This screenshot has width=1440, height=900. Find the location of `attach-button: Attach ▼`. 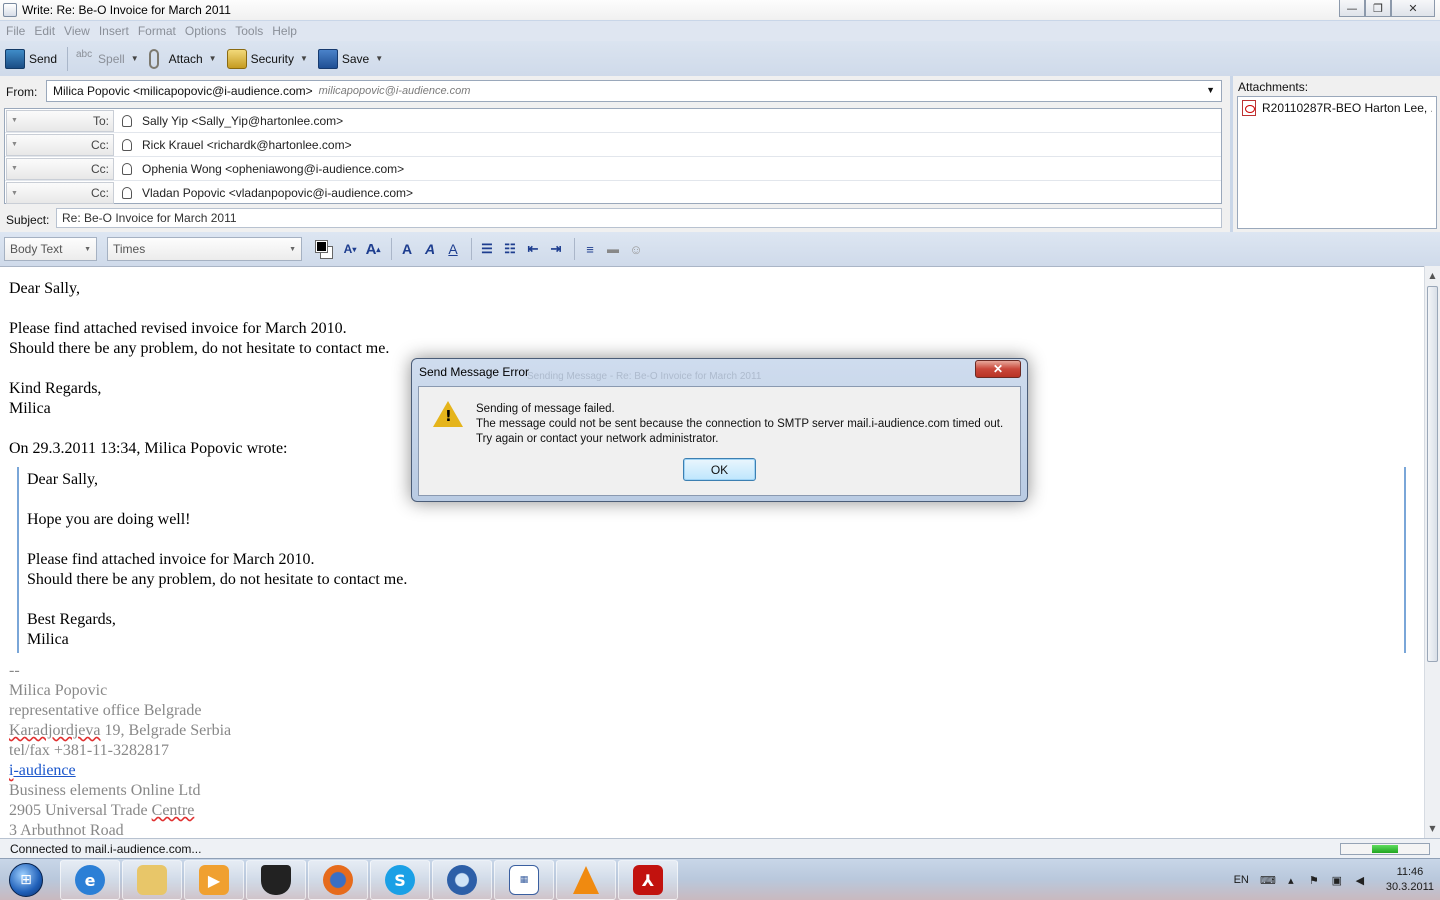

attach-button: Attach ▼ is located at coordinates (182, 58).